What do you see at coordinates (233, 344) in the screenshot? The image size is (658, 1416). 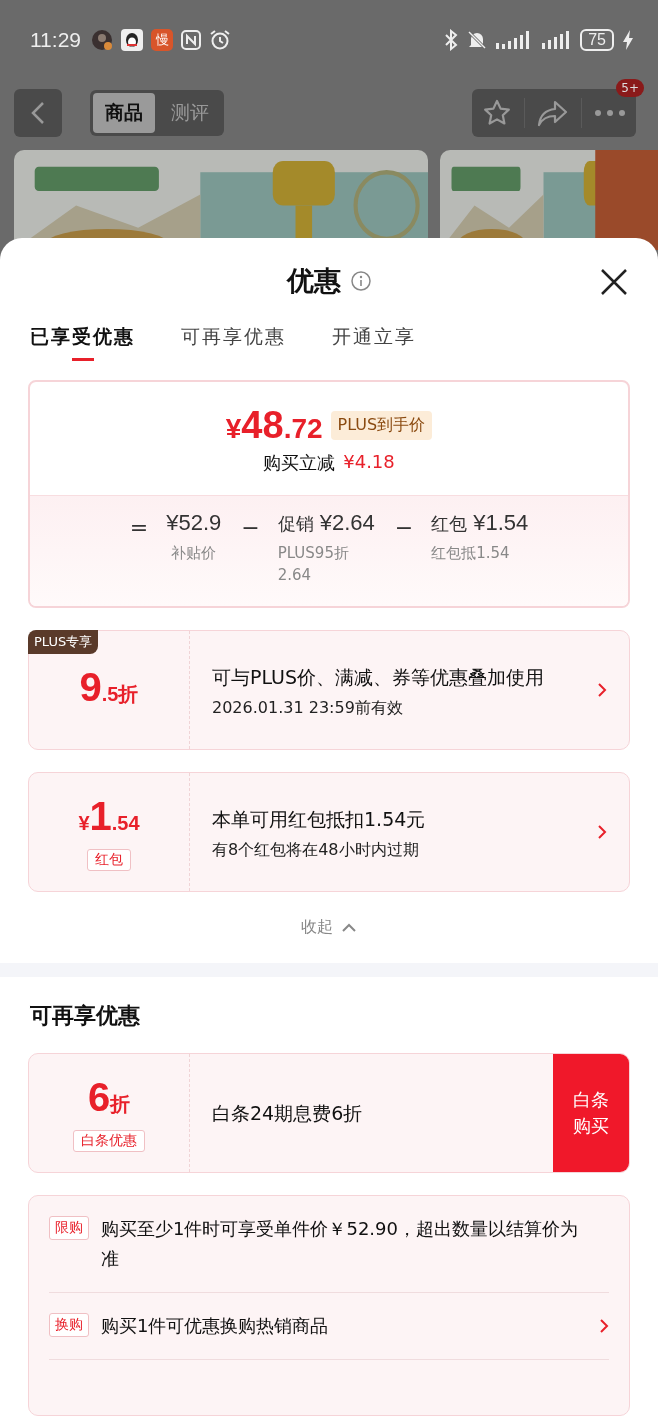 I see `sheet-tab: 可再享优惠` at bounding box center [233, 344].